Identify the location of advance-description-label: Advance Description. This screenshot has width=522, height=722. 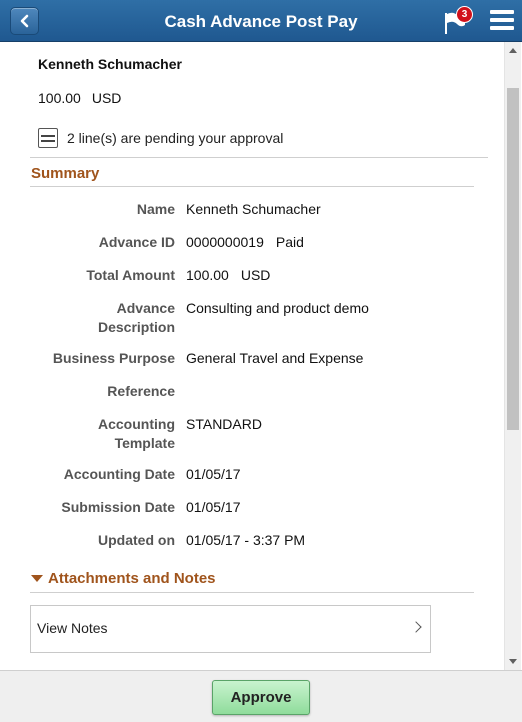
(136, 318).